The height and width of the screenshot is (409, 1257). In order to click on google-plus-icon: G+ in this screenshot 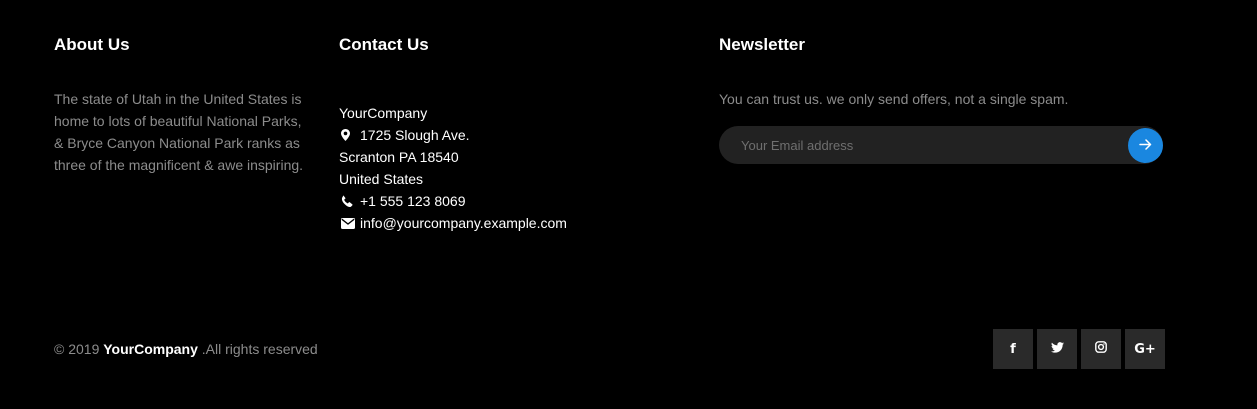, I will do `click(1145, 349)`.